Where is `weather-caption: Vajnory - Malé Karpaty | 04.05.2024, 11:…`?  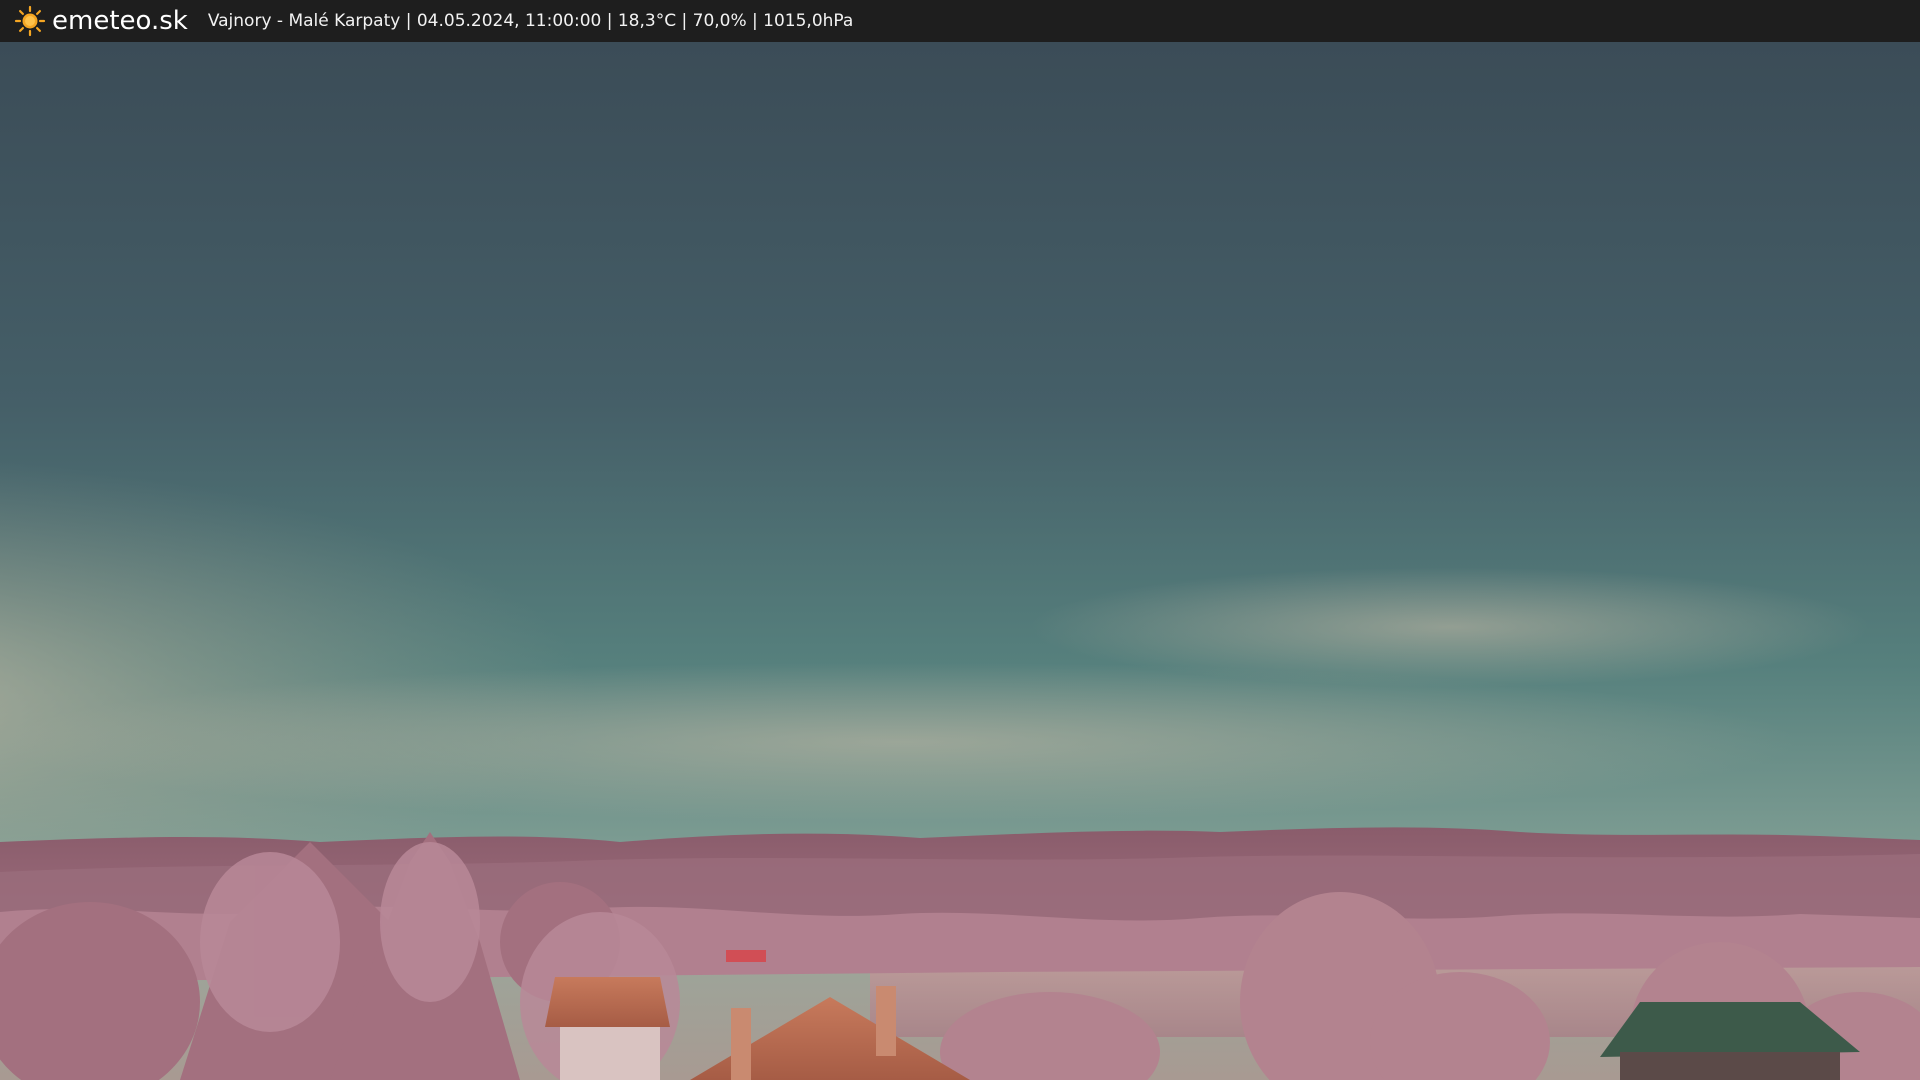
weather-caption: Vajnory - Malé Karpaty | 04.05.2024, 11:… is located at coordinates (530, 21).